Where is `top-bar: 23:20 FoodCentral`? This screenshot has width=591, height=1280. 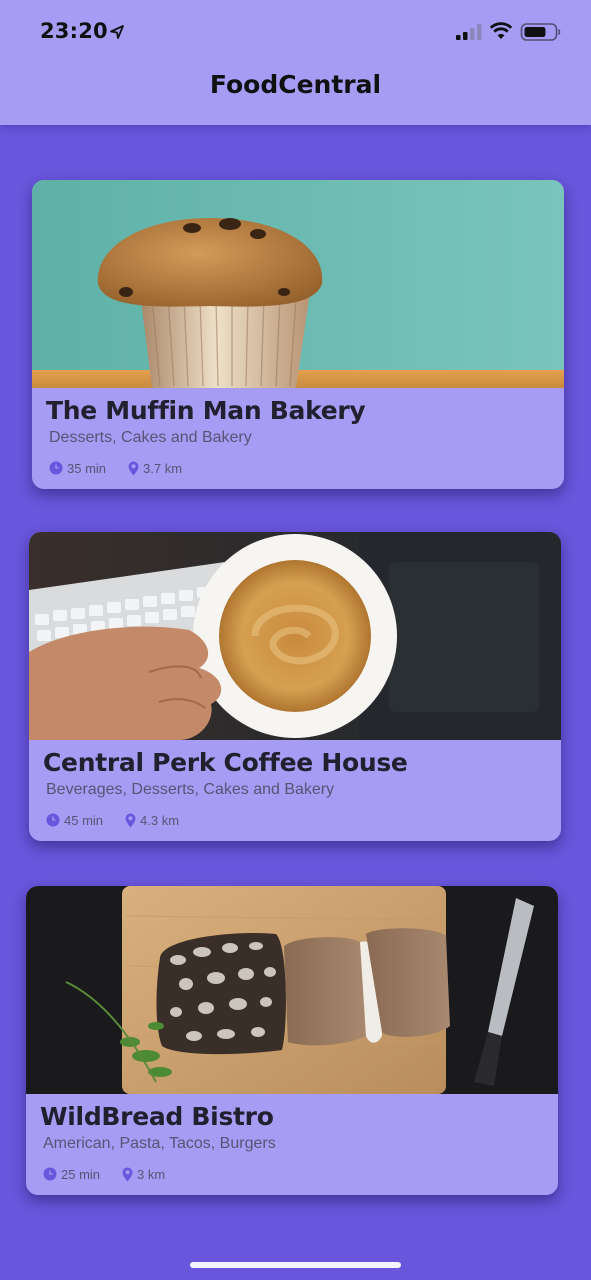
top-bar: 23:20 FoodCentral is located at coordinates (295, 62).